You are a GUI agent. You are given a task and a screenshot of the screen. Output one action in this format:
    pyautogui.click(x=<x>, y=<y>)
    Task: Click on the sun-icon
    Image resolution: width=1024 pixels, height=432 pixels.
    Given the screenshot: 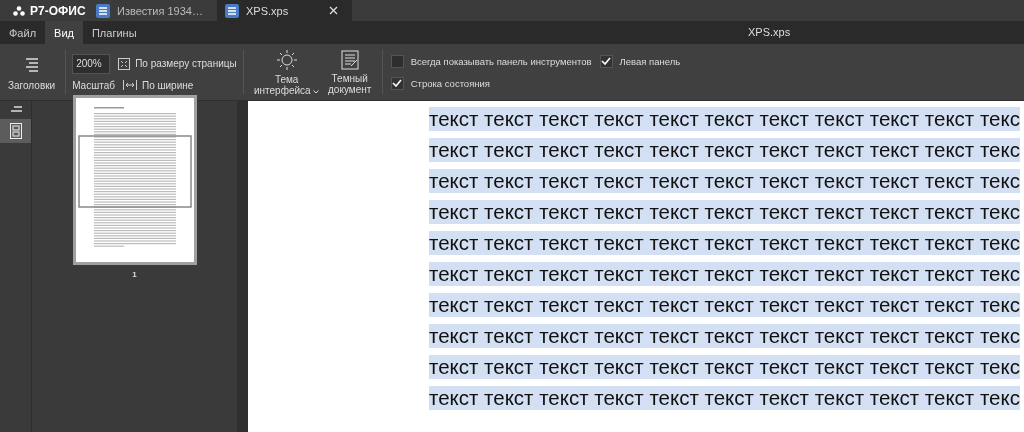 What is the action you would take?
    pyautogui.click(x=286, y=59)
    